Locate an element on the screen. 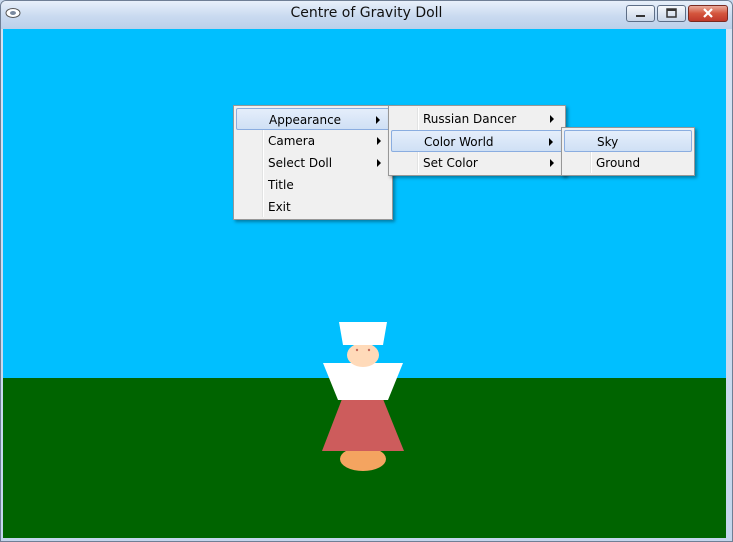 The image size is (733, 542). menu-item-label: Appearance is located at coordinates (305, 120).